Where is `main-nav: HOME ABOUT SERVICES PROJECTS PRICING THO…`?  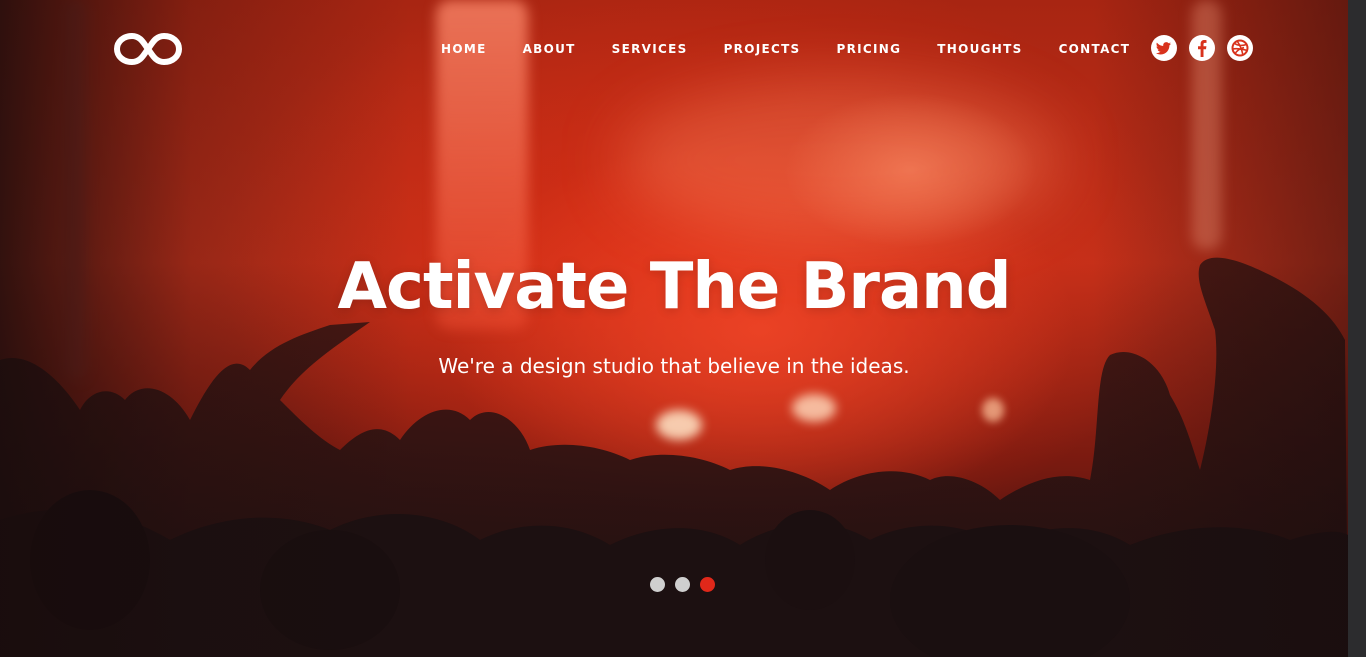 main-nav: HOME ABOUT SERVICES PROJECTS PRICING THO… is located at coordinates (785, 49).